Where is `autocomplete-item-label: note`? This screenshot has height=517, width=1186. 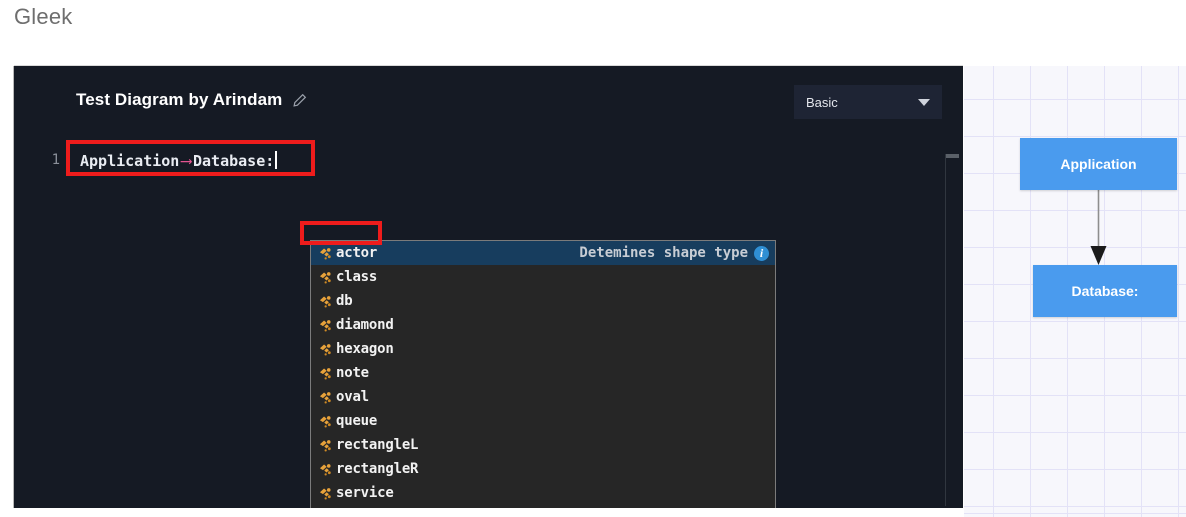 autocomplete-item-label: note is located at coordinates (352, 373).